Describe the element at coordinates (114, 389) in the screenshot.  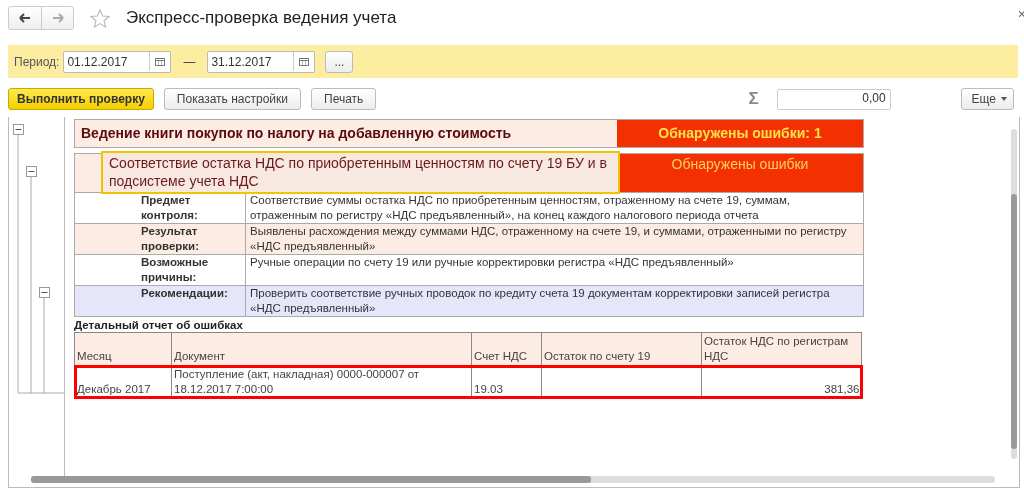
I see `table-cell: Декабрь 2017` at that location.